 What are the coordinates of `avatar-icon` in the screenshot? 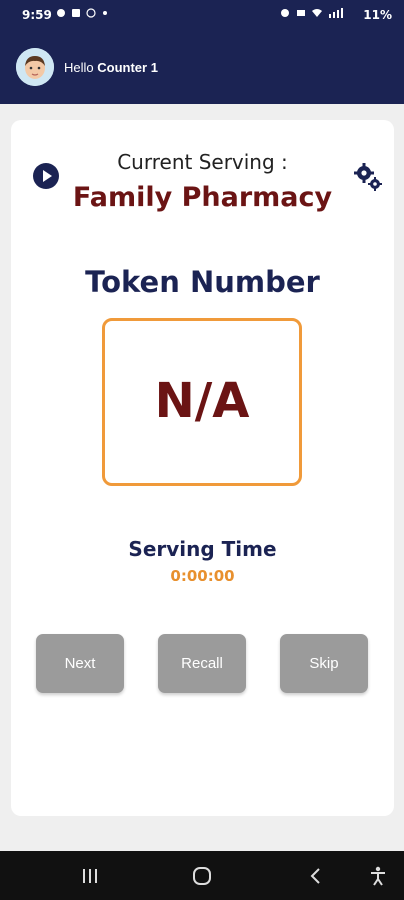 It's located at (35, 67).